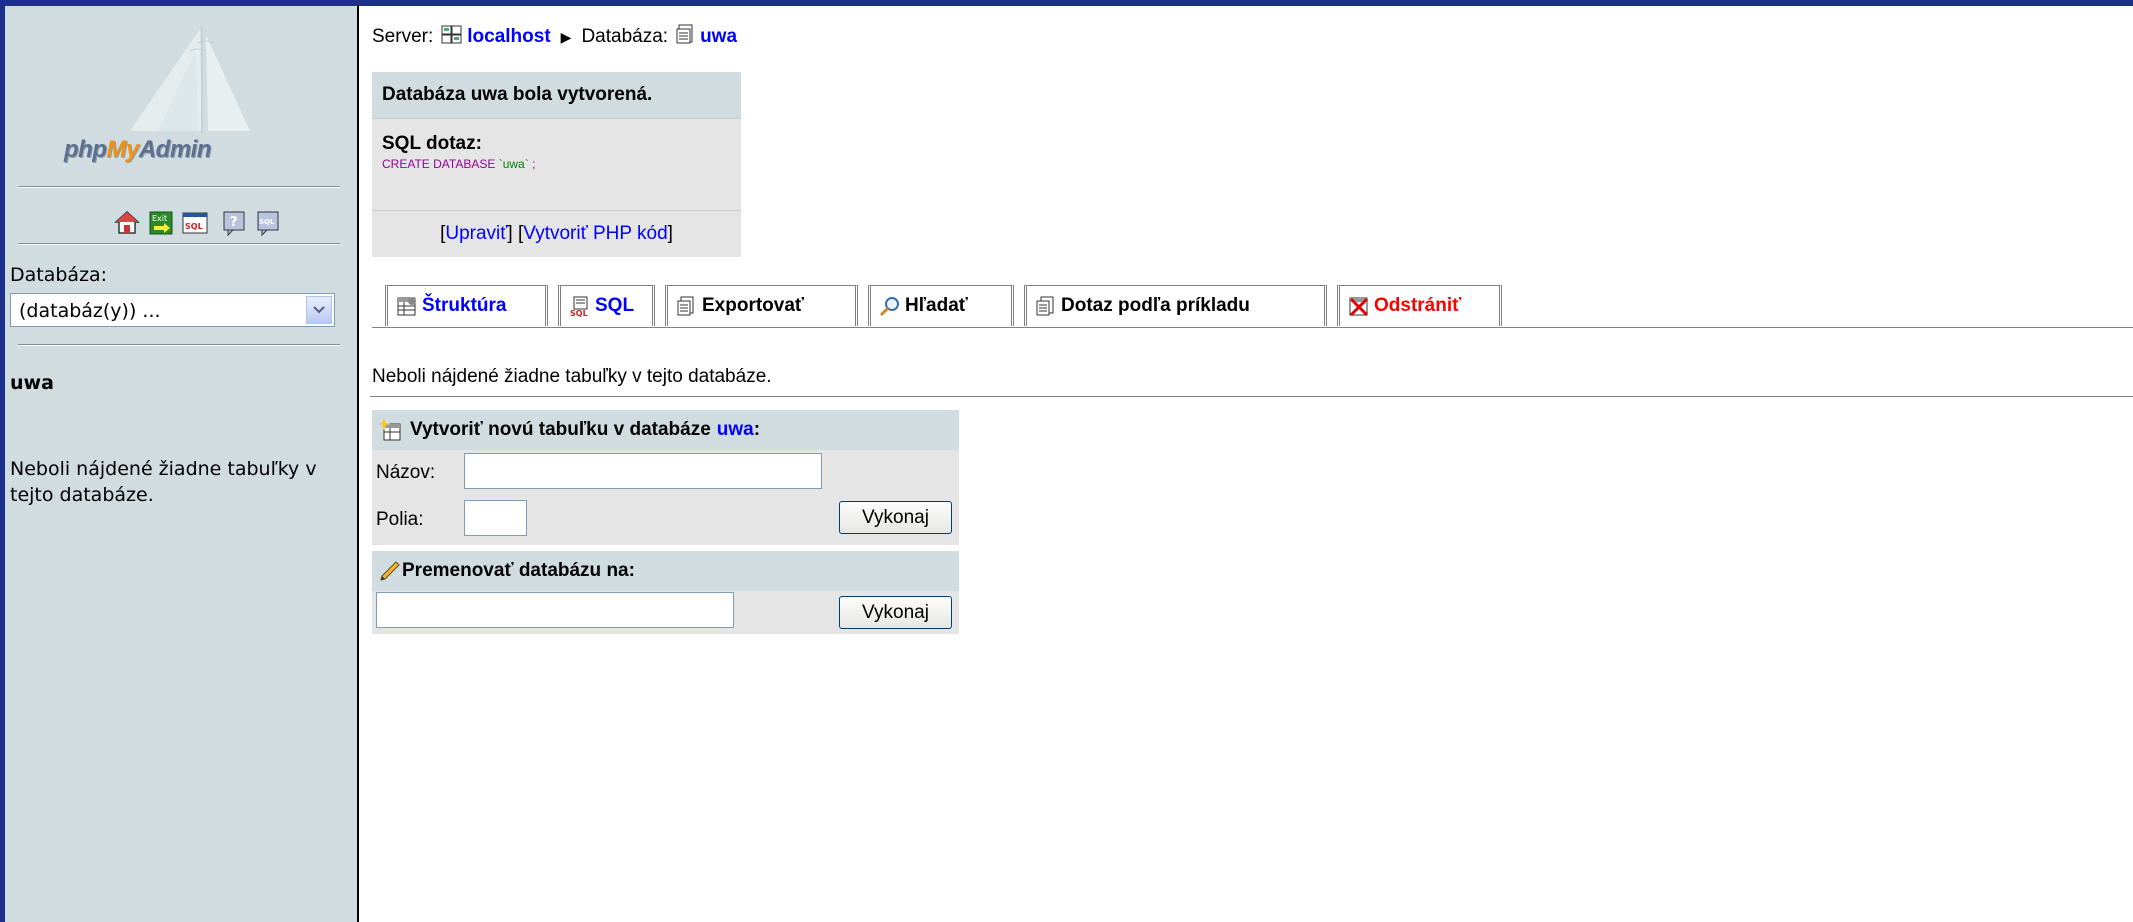 This screenshot has height=922, width=2133. I want to click on database-link: uwa, so click(718, 37).